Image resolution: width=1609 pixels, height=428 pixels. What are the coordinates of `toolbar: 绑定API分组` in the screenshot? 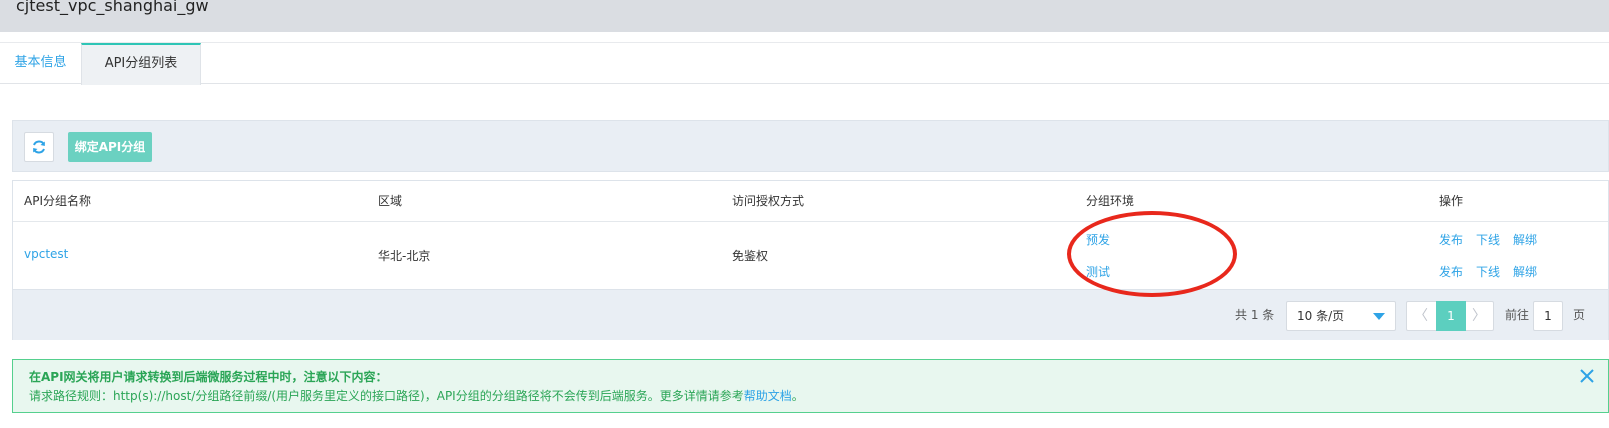 It's located at (810, 146).